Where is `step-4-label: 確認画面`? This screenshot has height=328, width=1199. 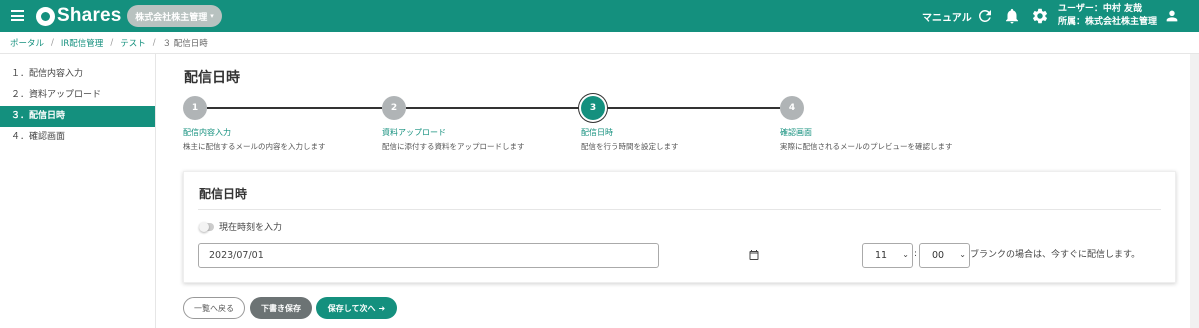 step-4-label: 確認画面 is located at coordinates (796, 132).